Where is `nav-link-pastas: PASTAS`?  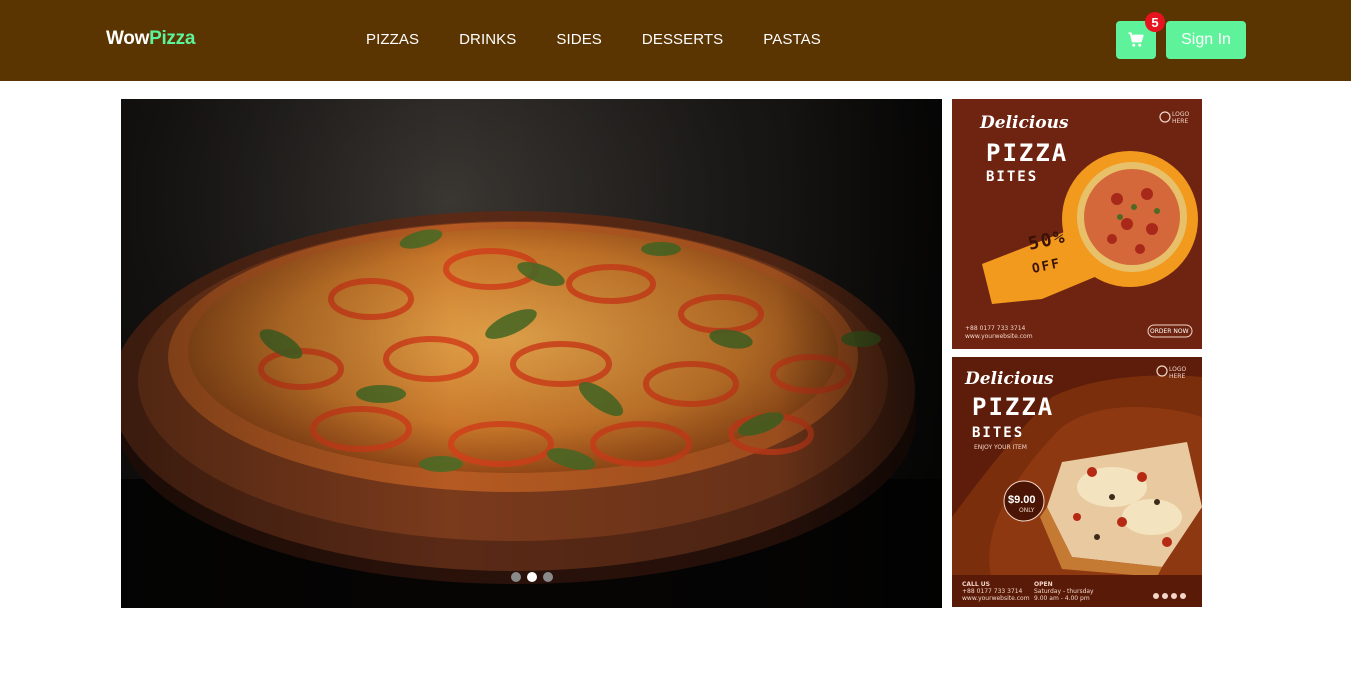
nav-link-pastas: PASTAS is located at coordinates (792, 39).